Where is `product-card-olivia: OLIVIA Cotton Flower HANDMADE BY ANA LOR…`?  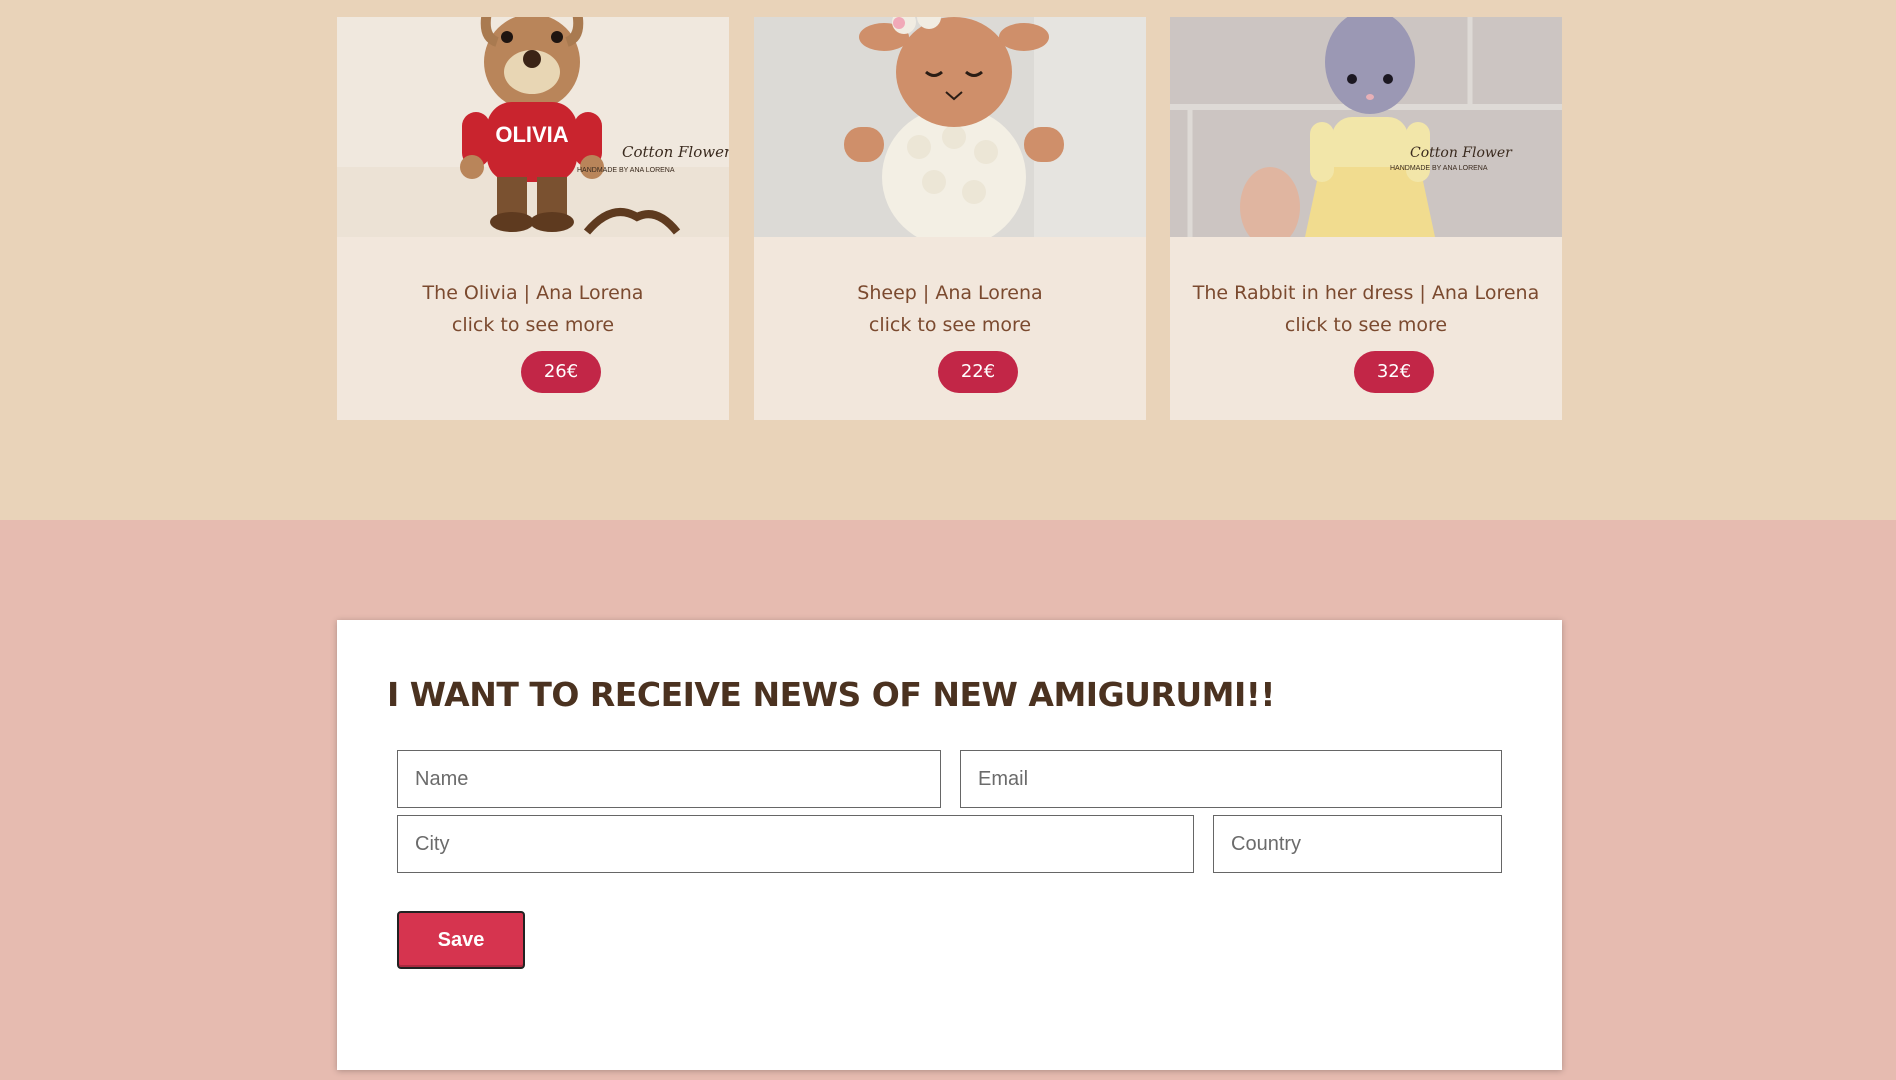
product-card-olivia: OLIVIA Cotton Flower HANDMADE BY ANA LOR… is located at coordinates (533, 218).